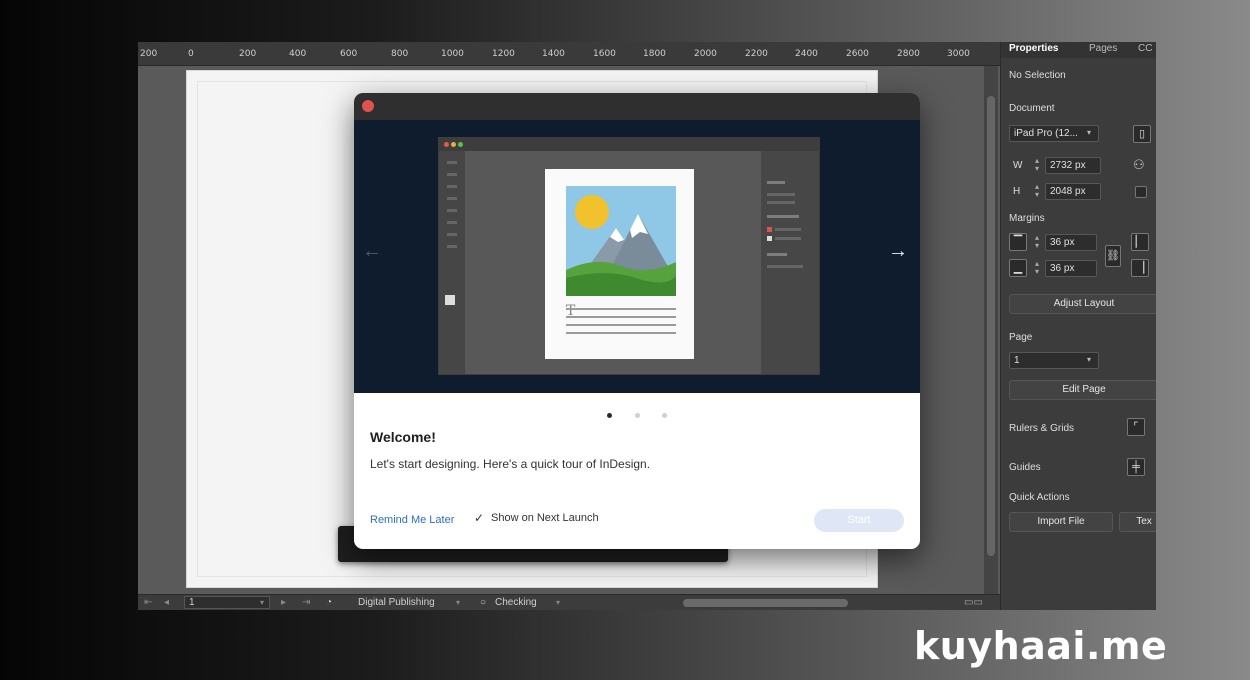 This screenshot has height=680, width=1250. Describe the element at coordinates (1041, 646) in the screenshot. I see `watermark-text: kuyhaai.me` at that location.